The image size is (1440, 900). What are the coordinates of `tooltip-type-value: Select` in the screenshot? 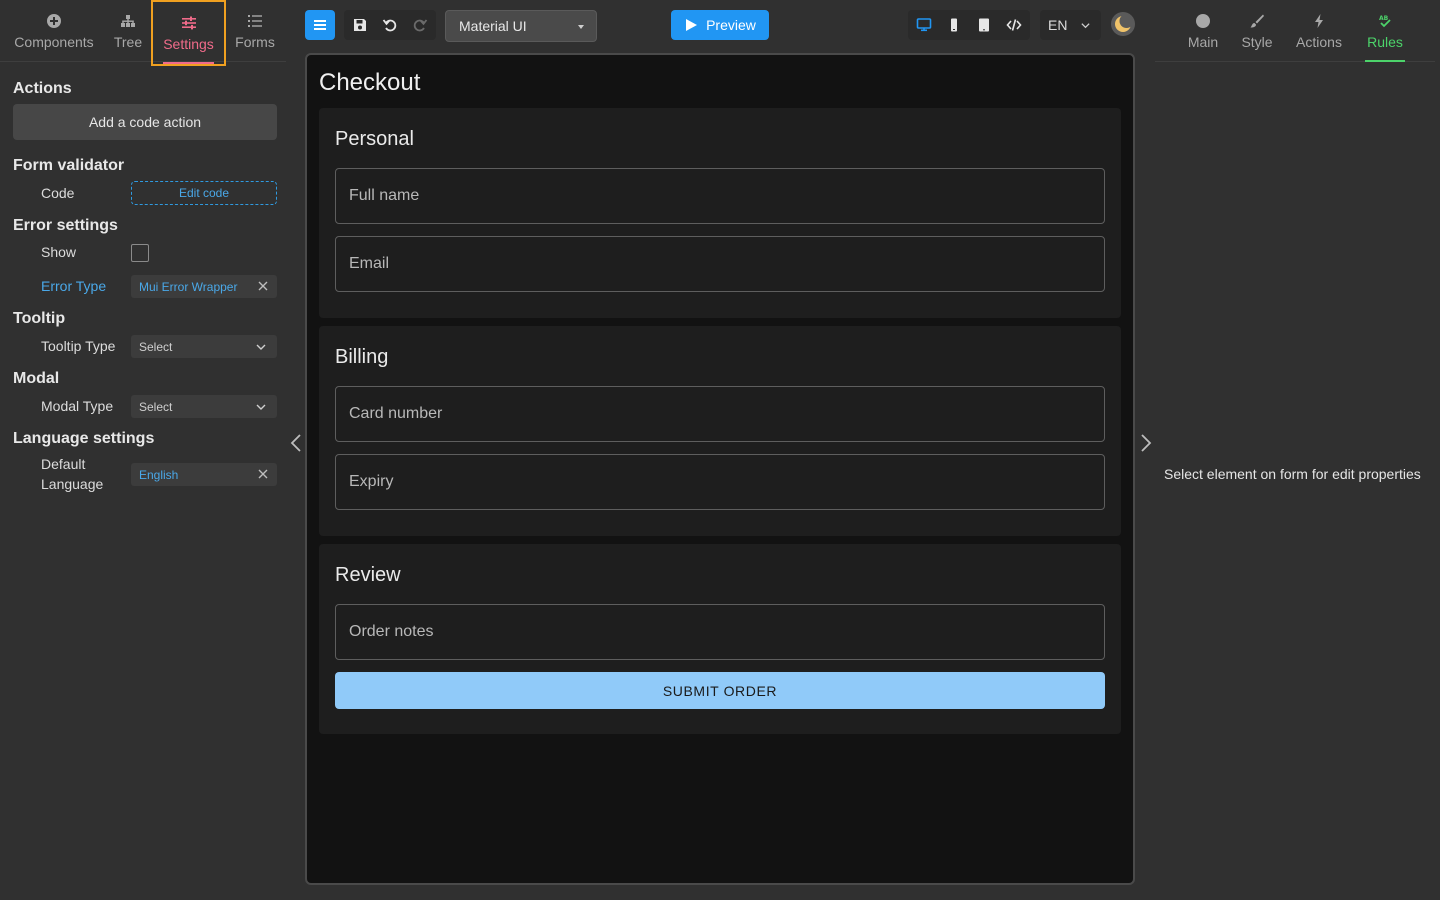 It's located at (156, 346).